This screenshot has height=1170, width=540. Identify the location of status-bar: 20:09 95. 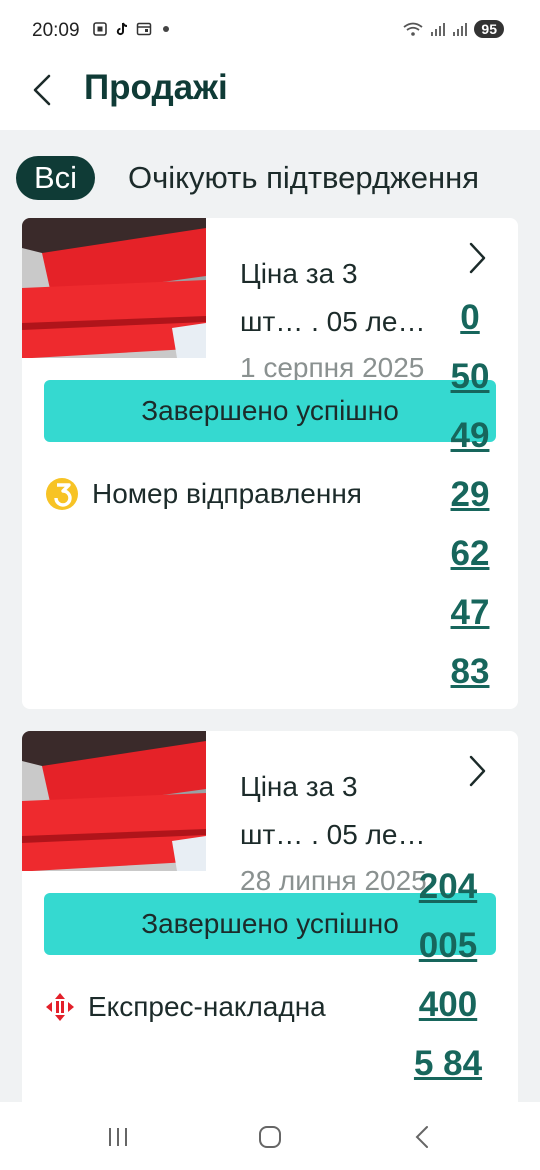
(270, 32).